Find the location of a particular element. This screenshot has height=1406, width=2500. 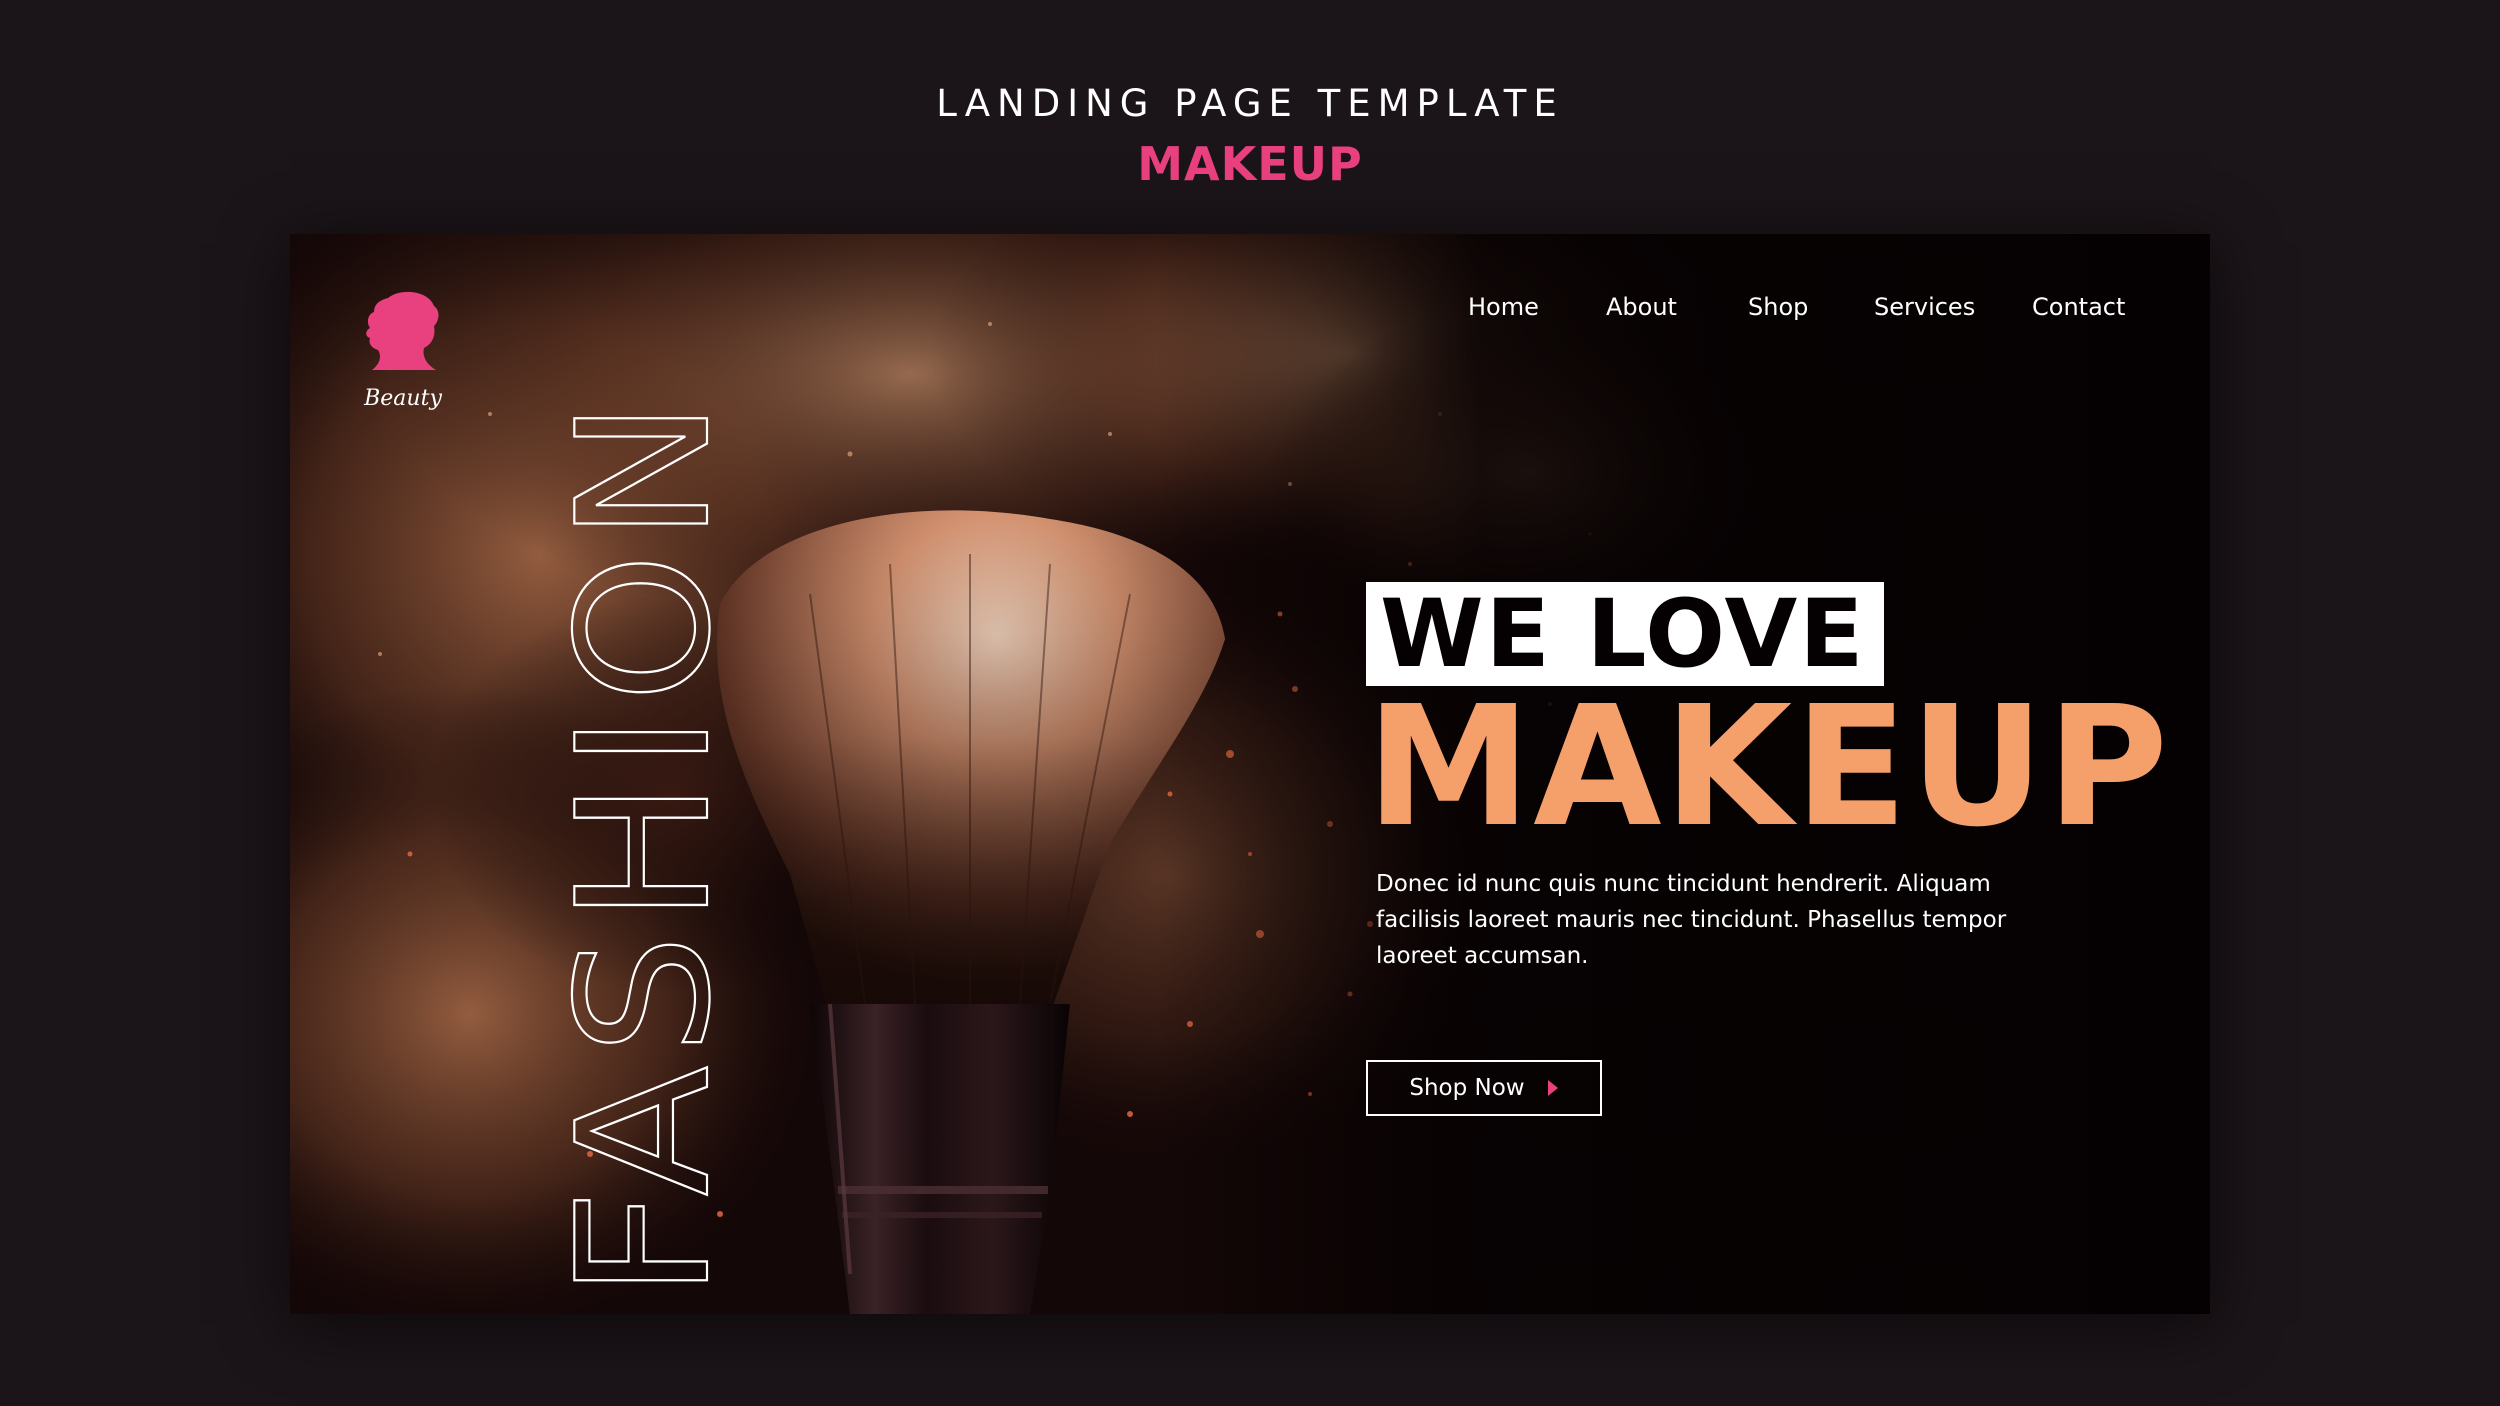

template-subtitle: MAKEUP is located at coordinates (1250, 164).